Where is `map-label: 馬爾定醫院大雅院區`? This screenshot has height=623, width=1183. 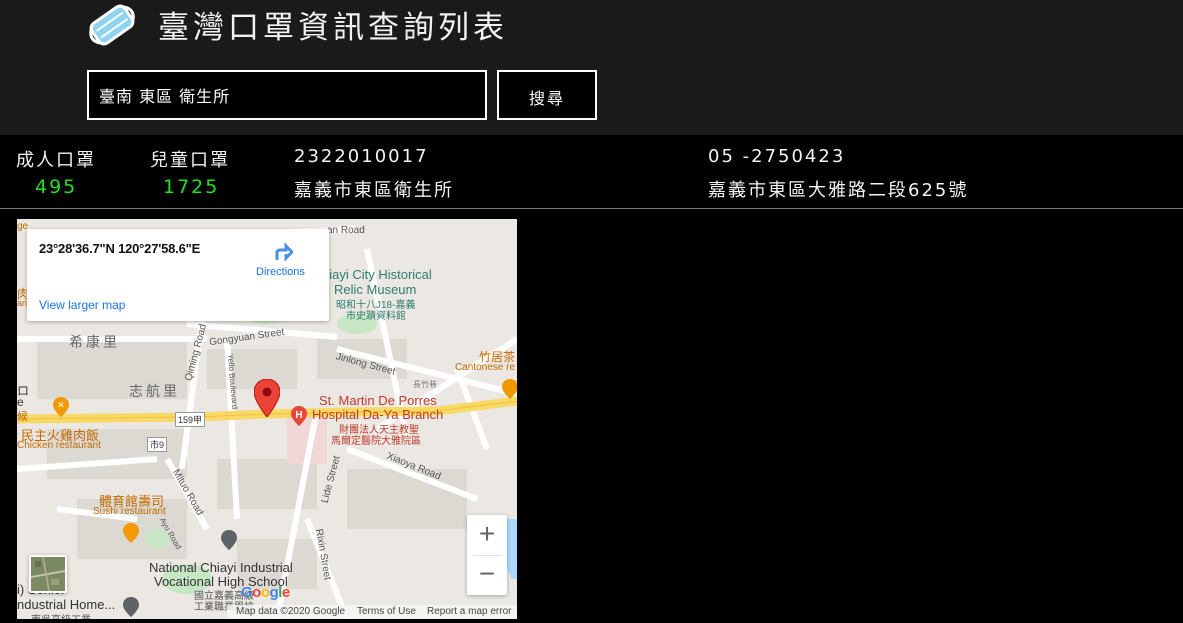
map-label: 馬爾定醫院大雅院區 is located at coordinates (376, 441).